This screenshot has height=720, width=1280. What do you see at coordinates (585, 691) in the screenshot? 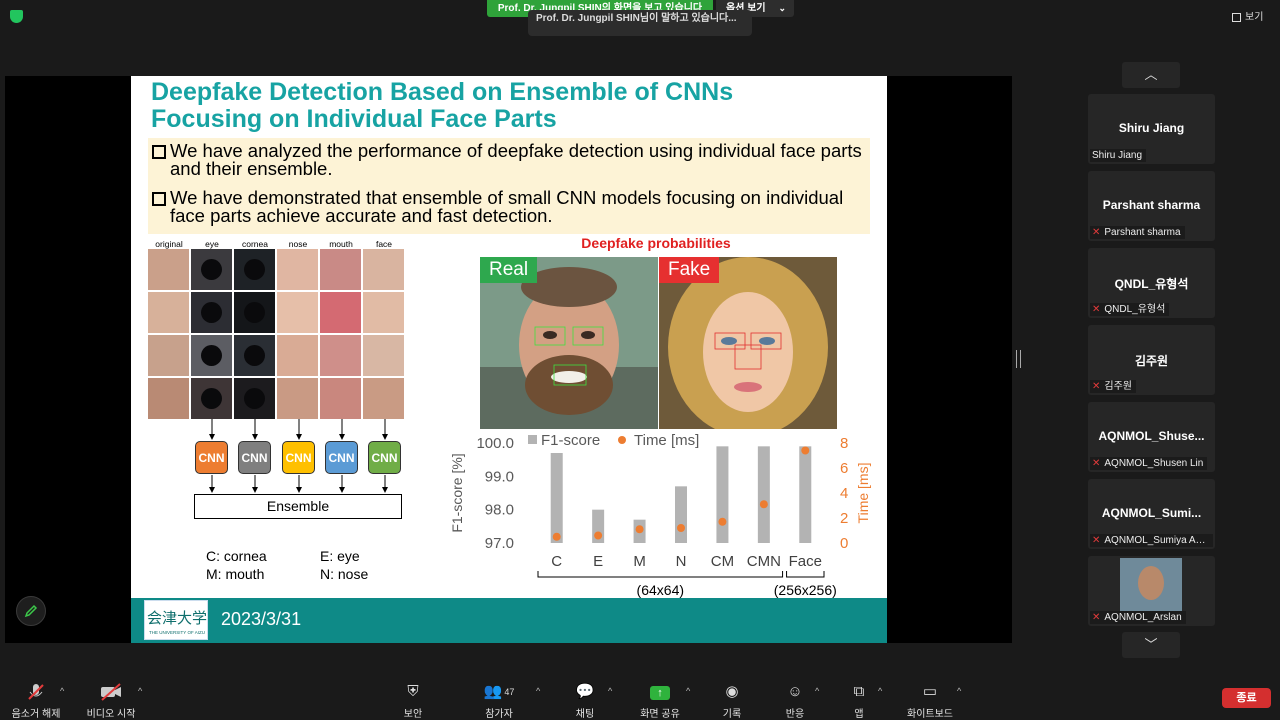
I see `chat-icon: 💬` at bounding box center [585, 691].